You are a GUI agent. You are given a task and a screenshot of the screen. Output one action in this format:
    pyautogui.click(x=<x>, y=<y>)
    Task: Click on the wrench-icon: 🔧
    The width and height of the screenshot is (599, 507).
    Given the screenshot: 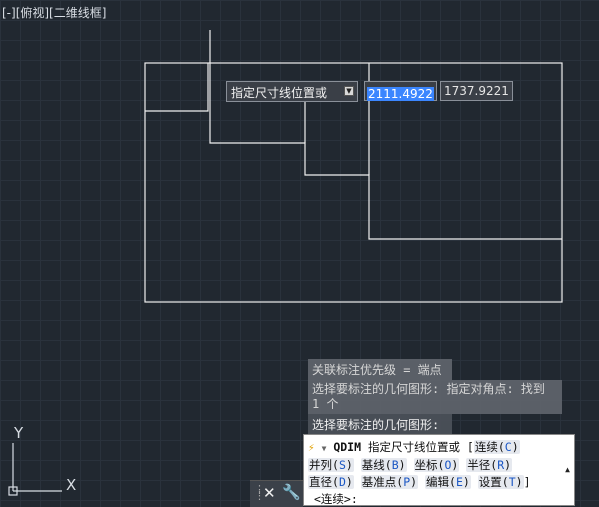 What is the action you would take?
    pyautogui.click(x=291, y=492)
    